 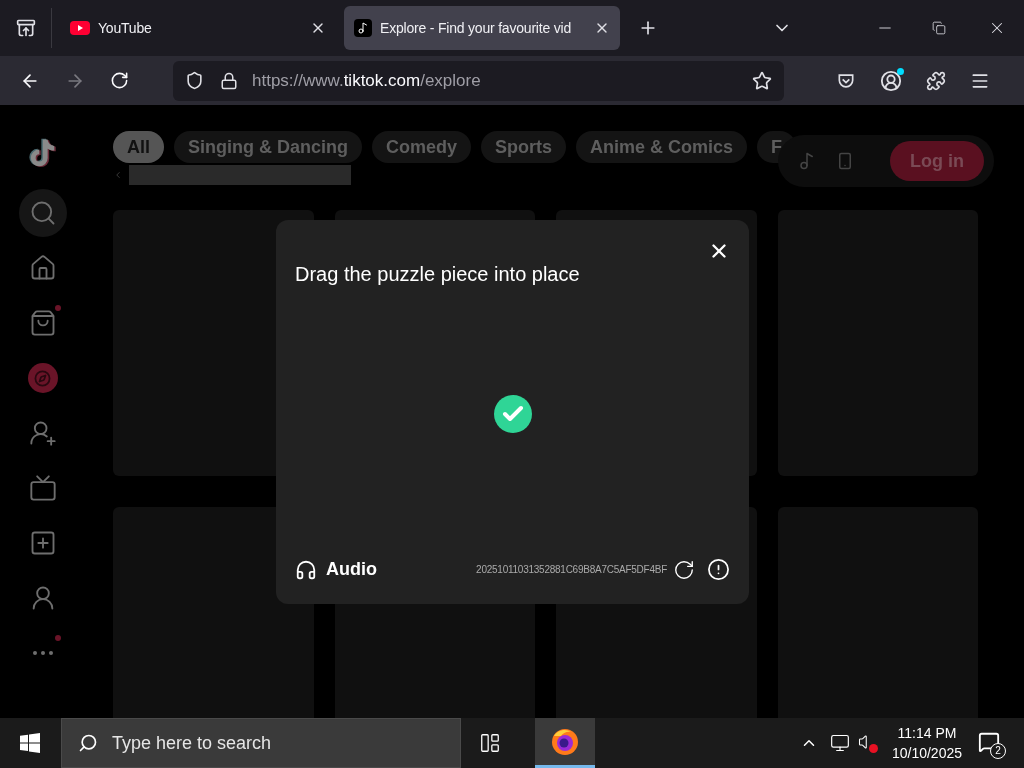 I want to click on session-id: 20251011031352881C69B8A7C5AF5DF4BF, so click(x=571, y=570).